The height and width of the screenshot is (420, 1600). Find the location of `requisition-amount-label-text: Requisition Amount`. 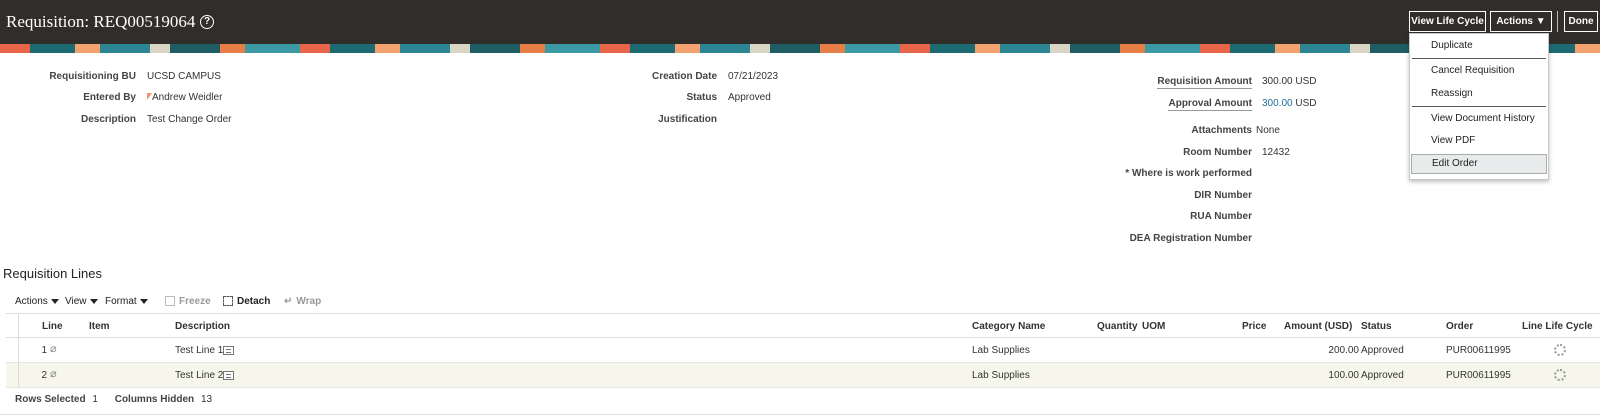

requisition-amount-label-text: Requisition Amount is located at coordinates (1204, 82).